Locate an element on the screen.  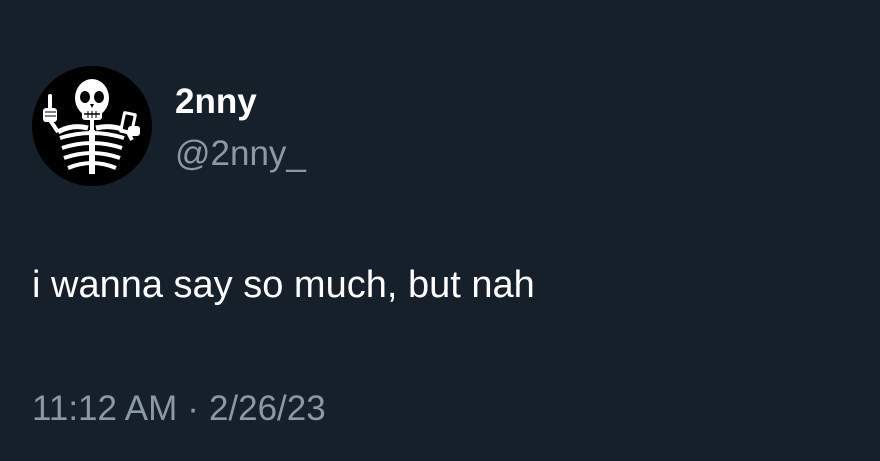
user-handle: @2nny_ is located at coordinates (240, 154).